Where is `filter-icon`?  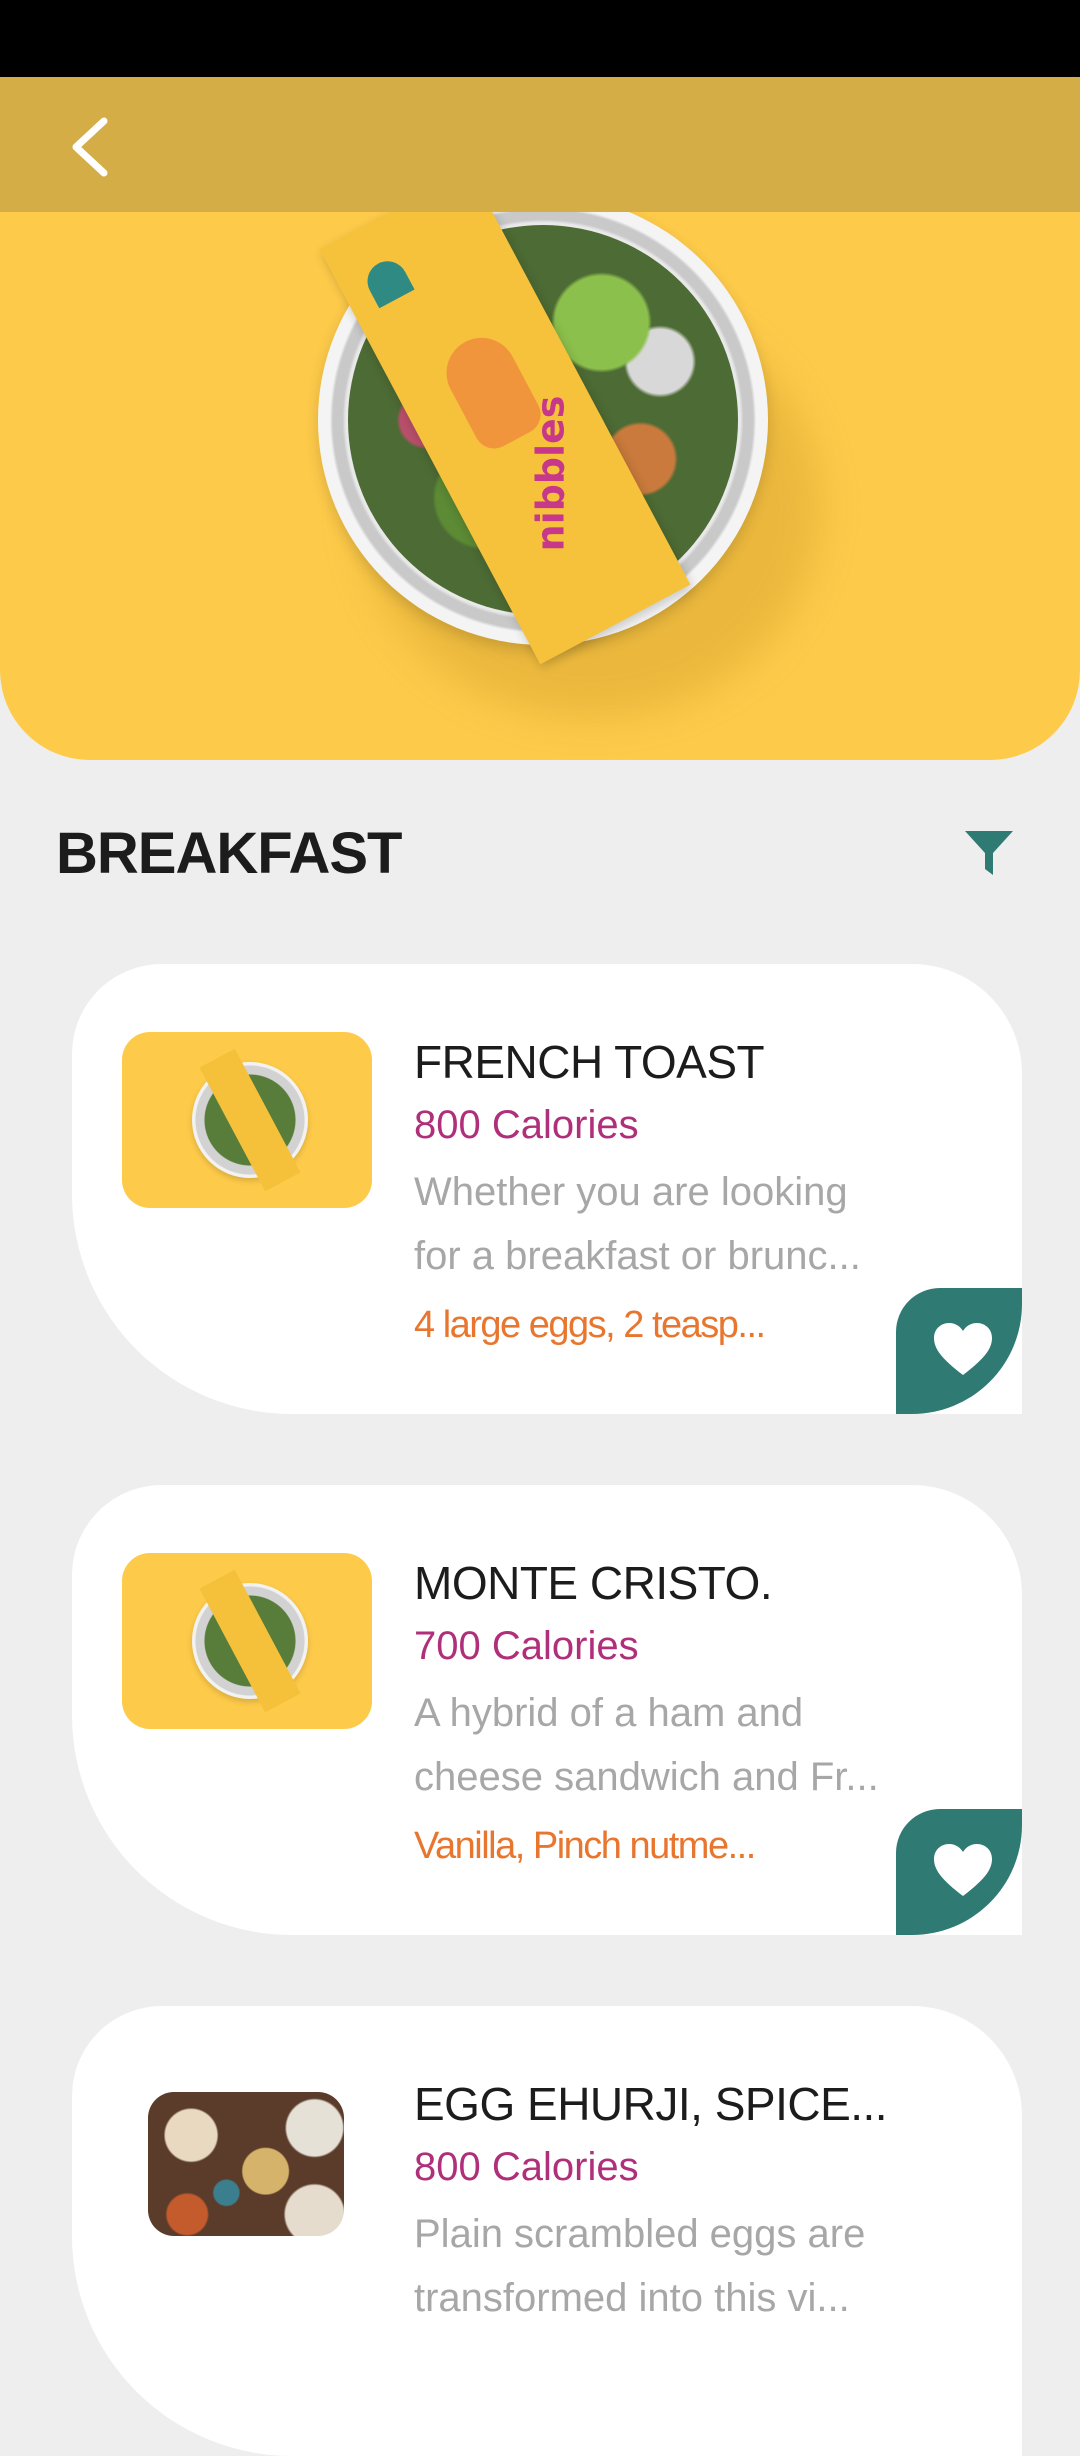 filter-icon is located at coordinates (989, 853).